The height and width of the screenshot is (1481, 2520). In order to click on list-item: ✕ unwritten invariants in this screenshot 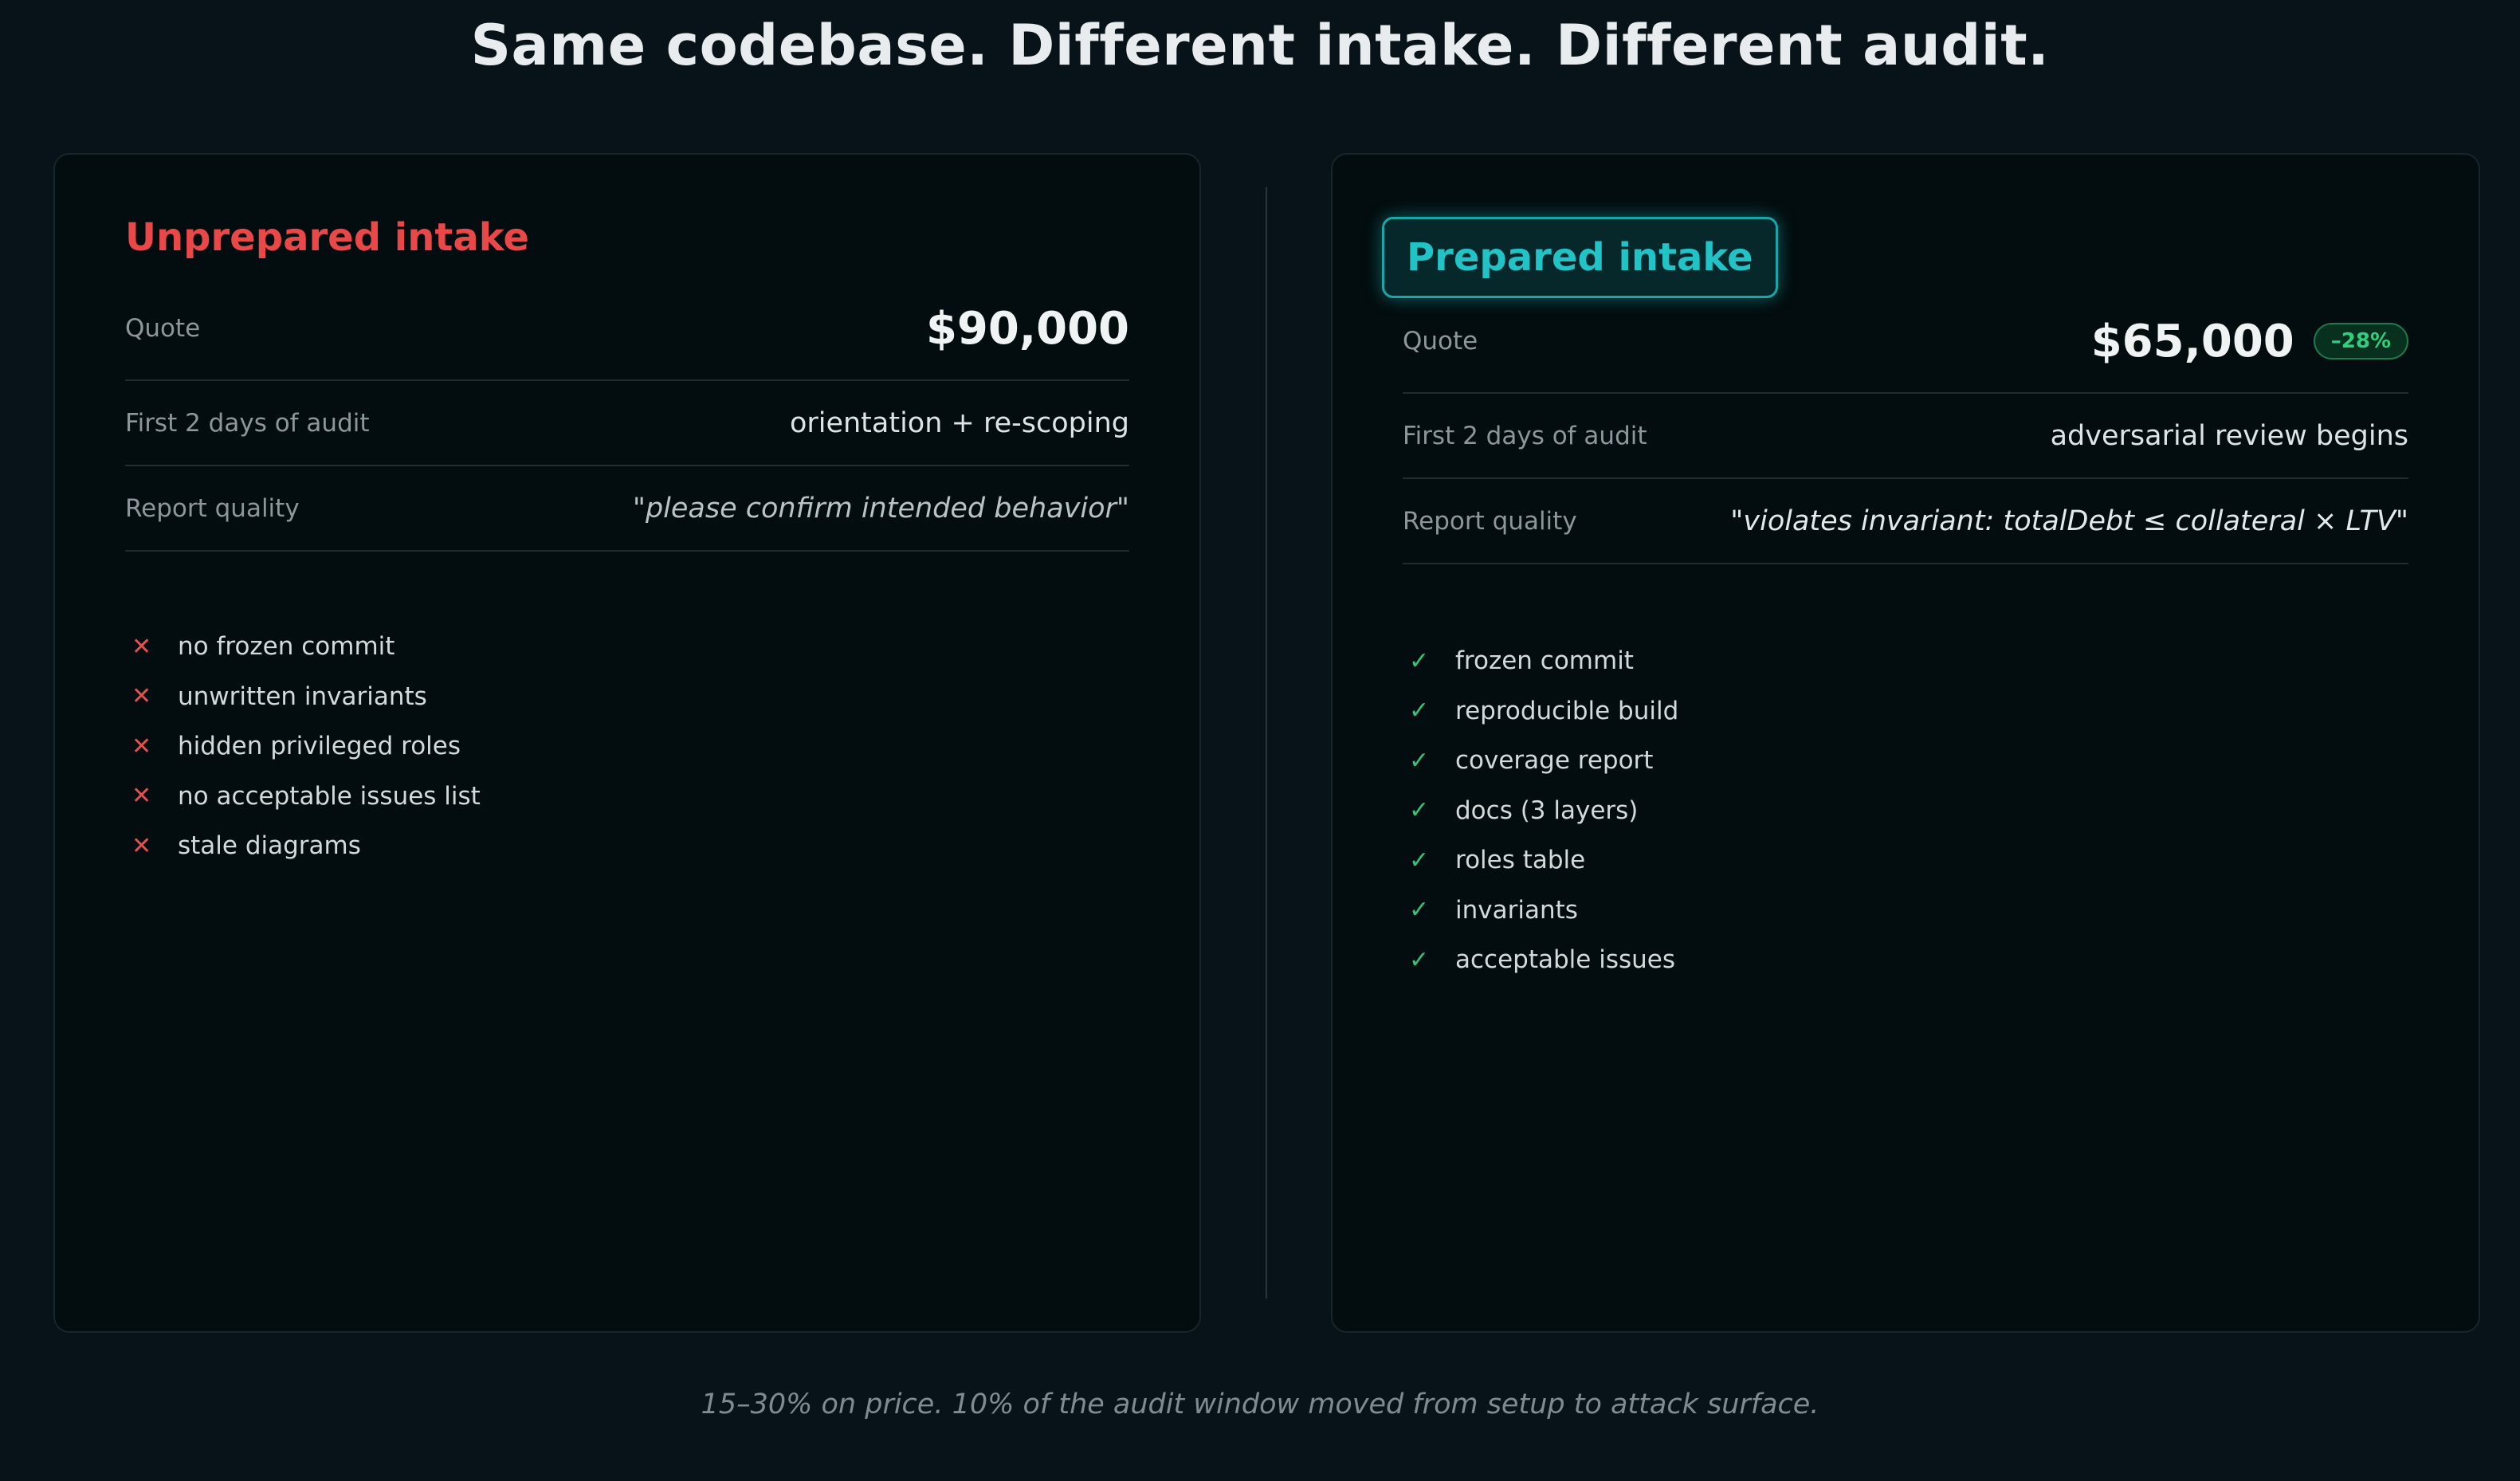, I will do `click(303, 697)`.